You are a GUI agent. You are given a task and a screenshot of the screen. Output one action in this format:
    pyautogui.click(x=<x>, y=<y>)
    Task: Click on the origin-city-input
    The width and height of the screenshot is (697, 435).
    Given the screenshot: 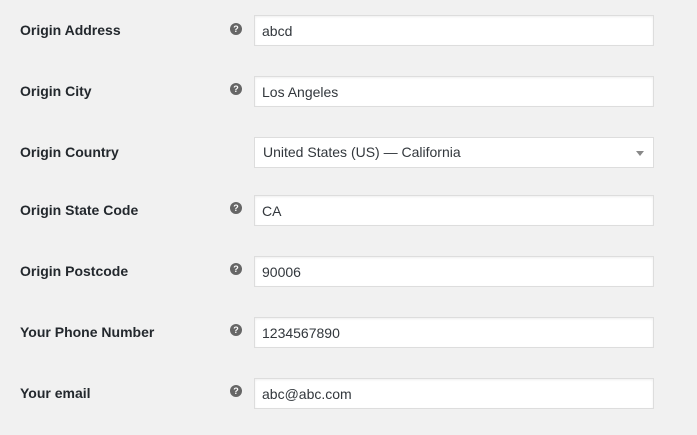 What is the action you would take?
    pyautogui.click(x=454, y=91)
    